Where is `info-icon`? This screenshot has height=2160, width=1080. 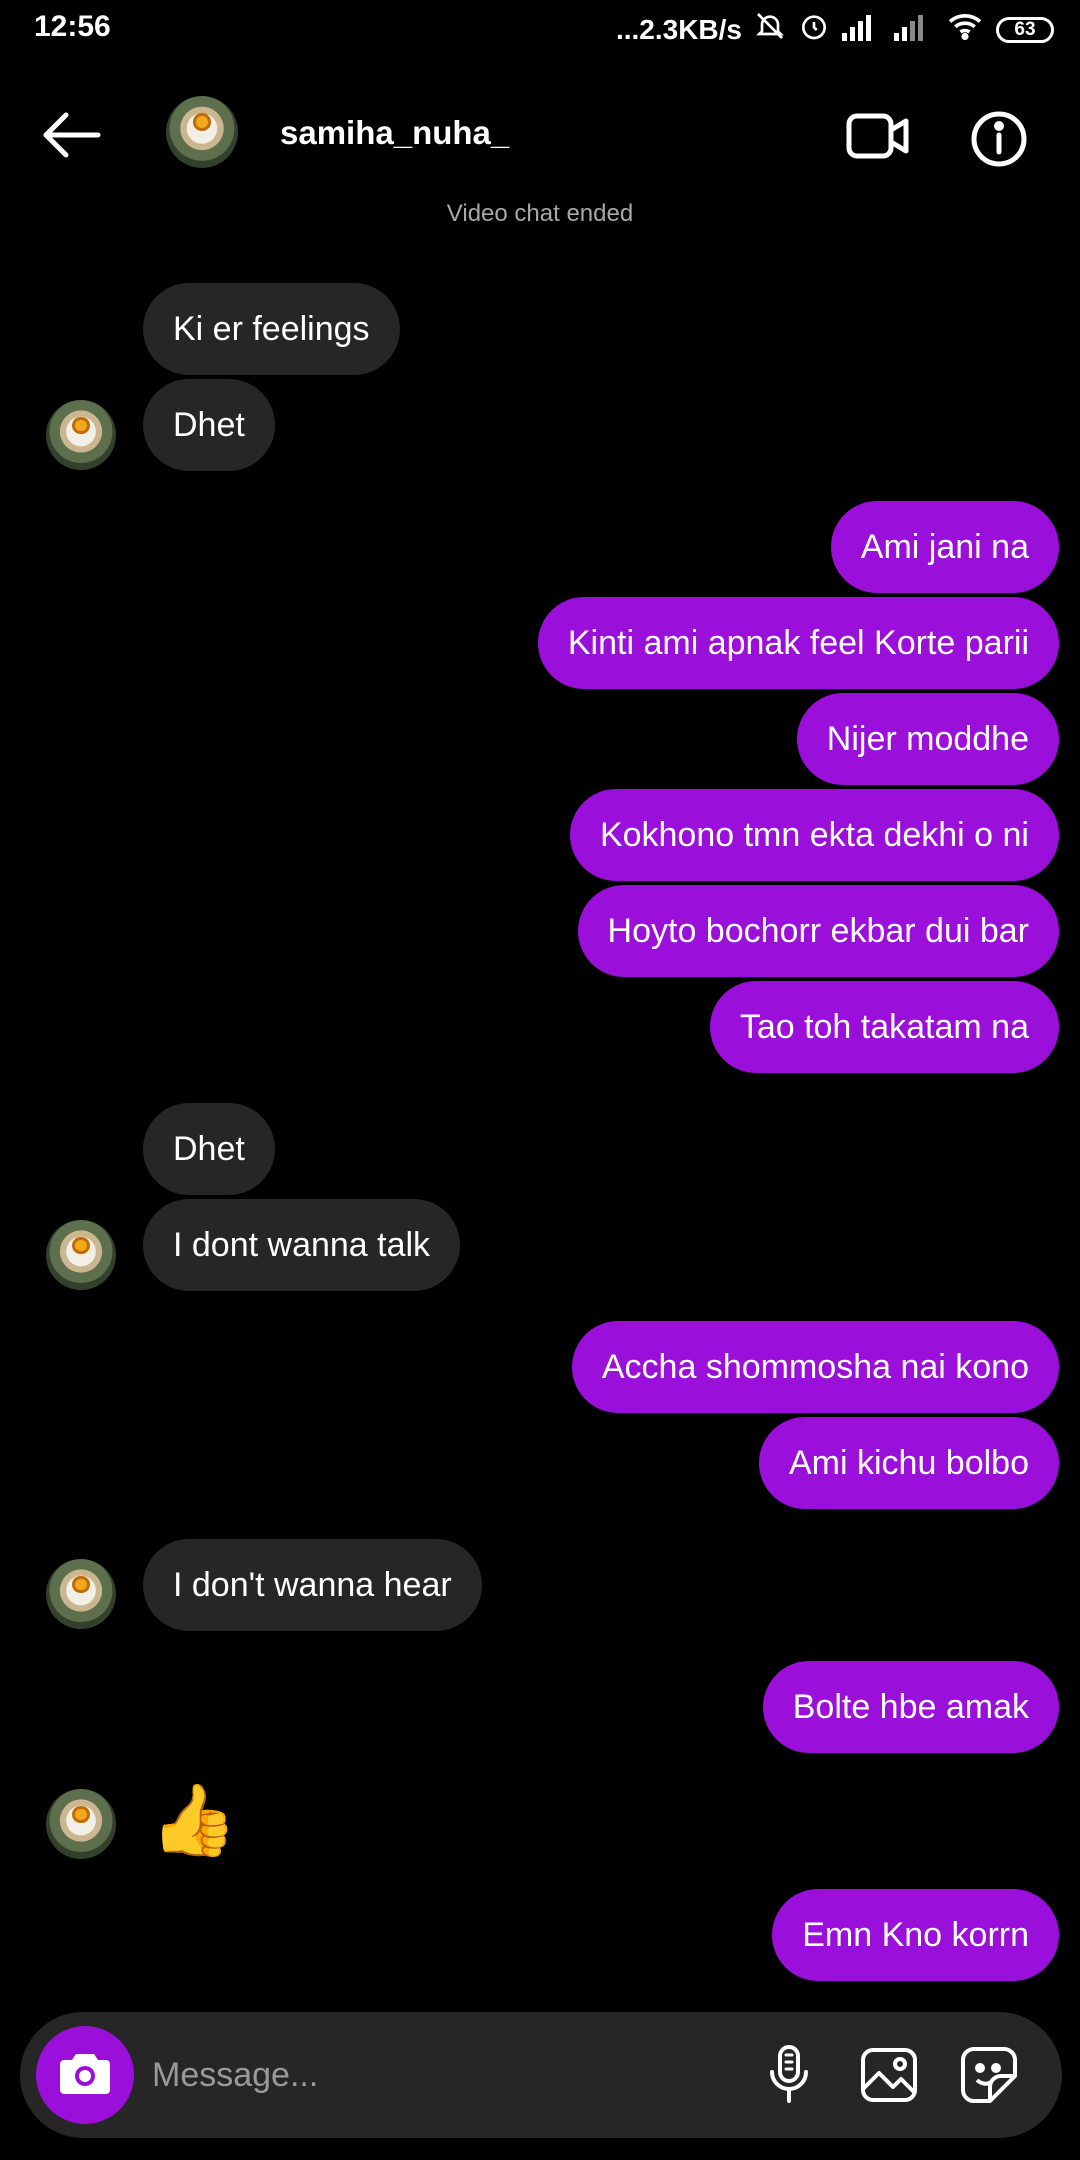 info-icon is located at coordinates (999, 141).